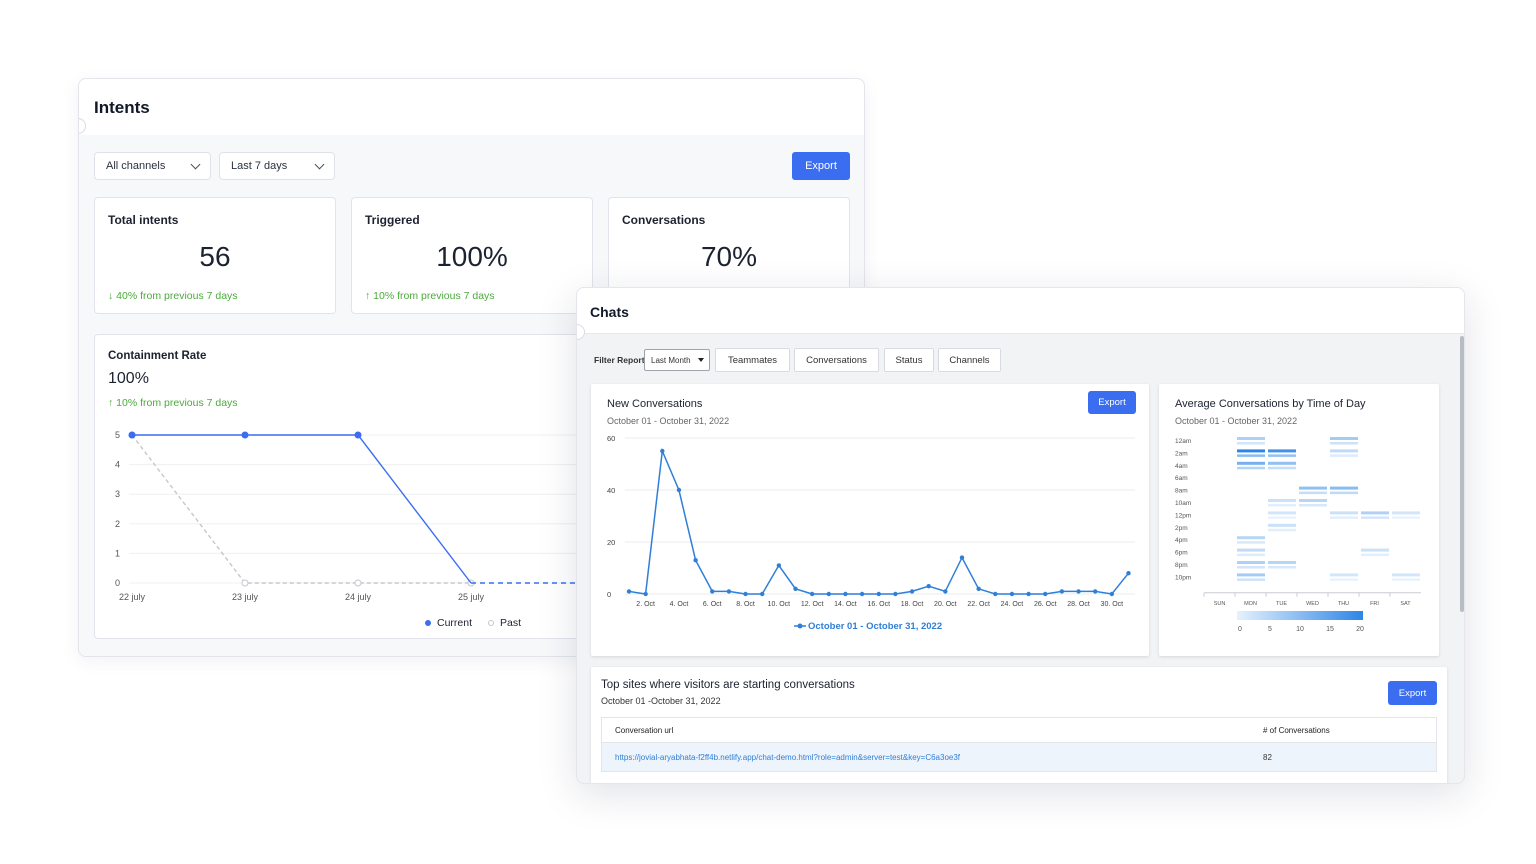 The height and width of the screenshot is (864, 1536). I want to click on containment-legend: Current Past, so click(473, 623).